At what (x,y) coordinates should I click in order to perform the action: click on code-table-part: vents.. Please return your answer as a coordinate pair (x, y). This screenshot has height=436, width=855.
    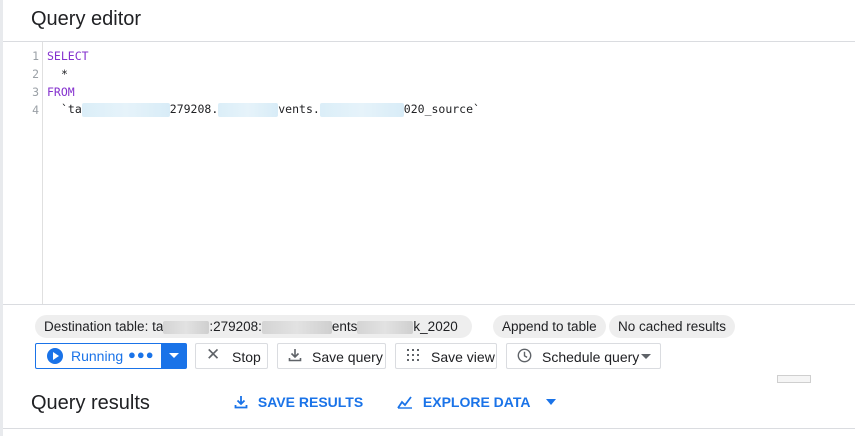
    Looking at the image, I should click on (299, 109).